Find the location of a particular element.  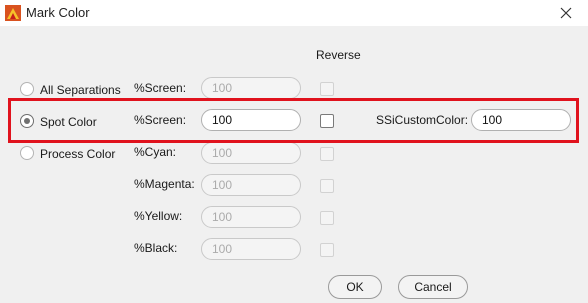

highlight-box is located at coordinates (293, 120).